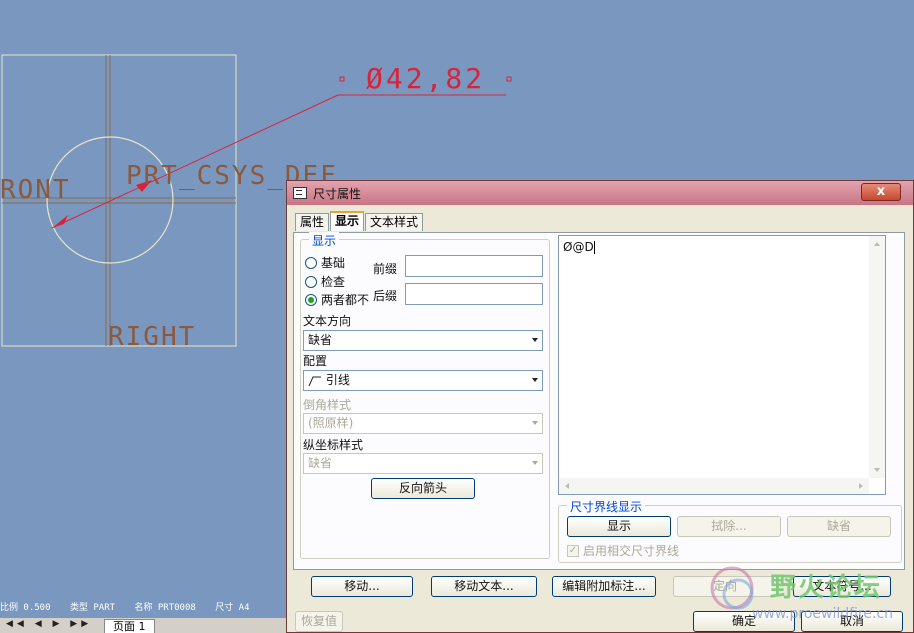 Image resolution: width=914 pixels, height=633 pixels. What do you see at coordinates (327, 321) in the screenshot?
I see `text-direction-label: 文本方向` at bounding box center [327, 321].